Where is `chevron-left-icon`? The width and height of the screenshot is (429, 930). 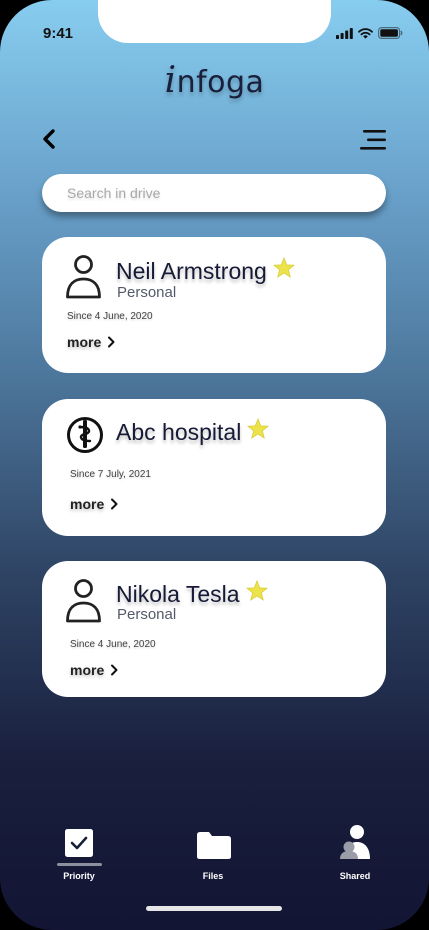 chevron-left-icon is located at coordinates (49, 139).